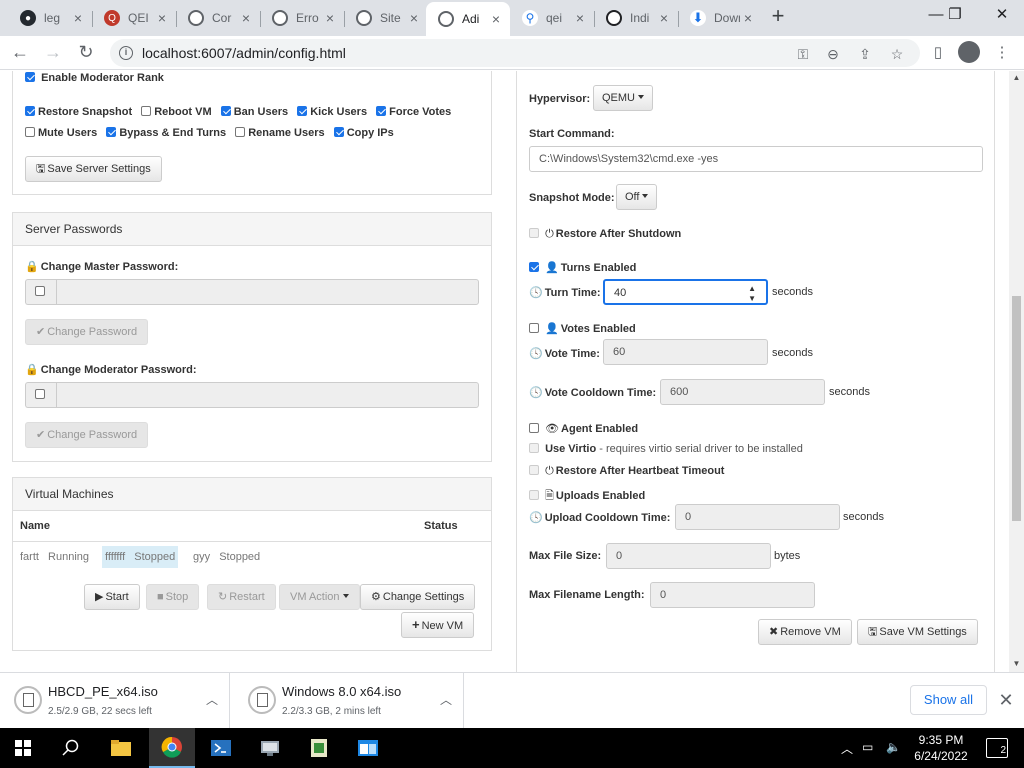 The width and height of the screenshot is (1024, 768). Describe the element at coordinates (23, 748) in the screenshot. I see `start-button` at that location.